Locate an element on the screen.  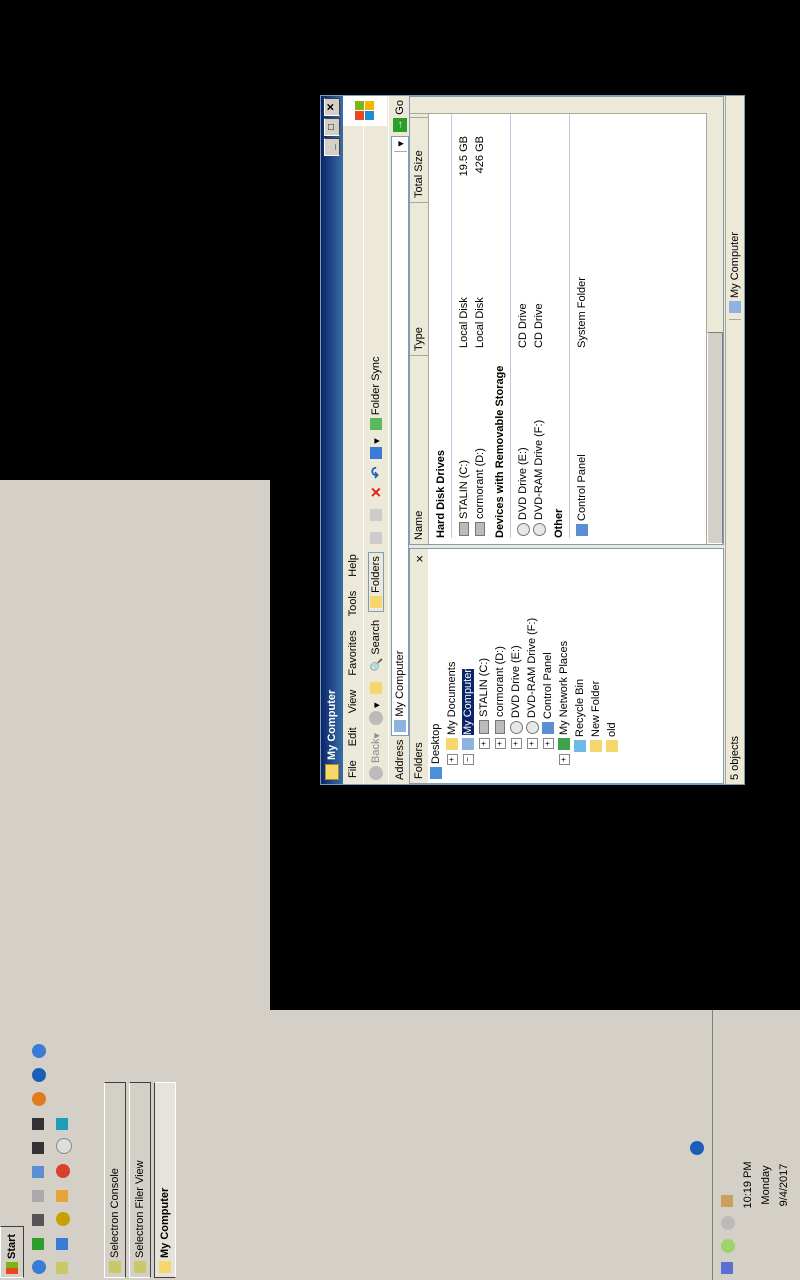
start-button: Start is located at coordinates (12, 1252).